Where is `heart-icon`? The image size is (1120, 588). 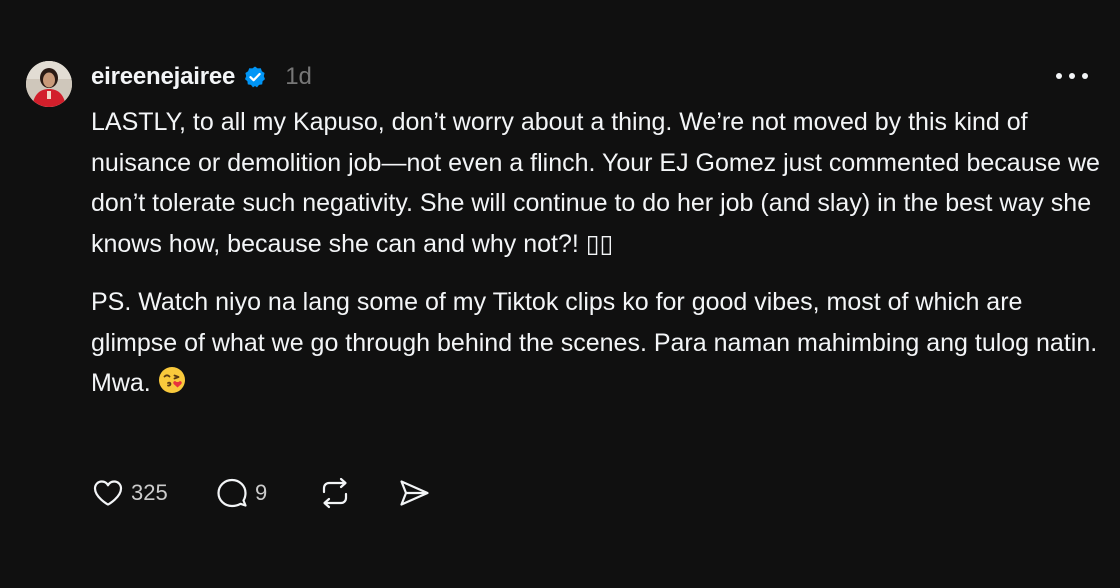 heart-icon is located at coordinates (108, 493).